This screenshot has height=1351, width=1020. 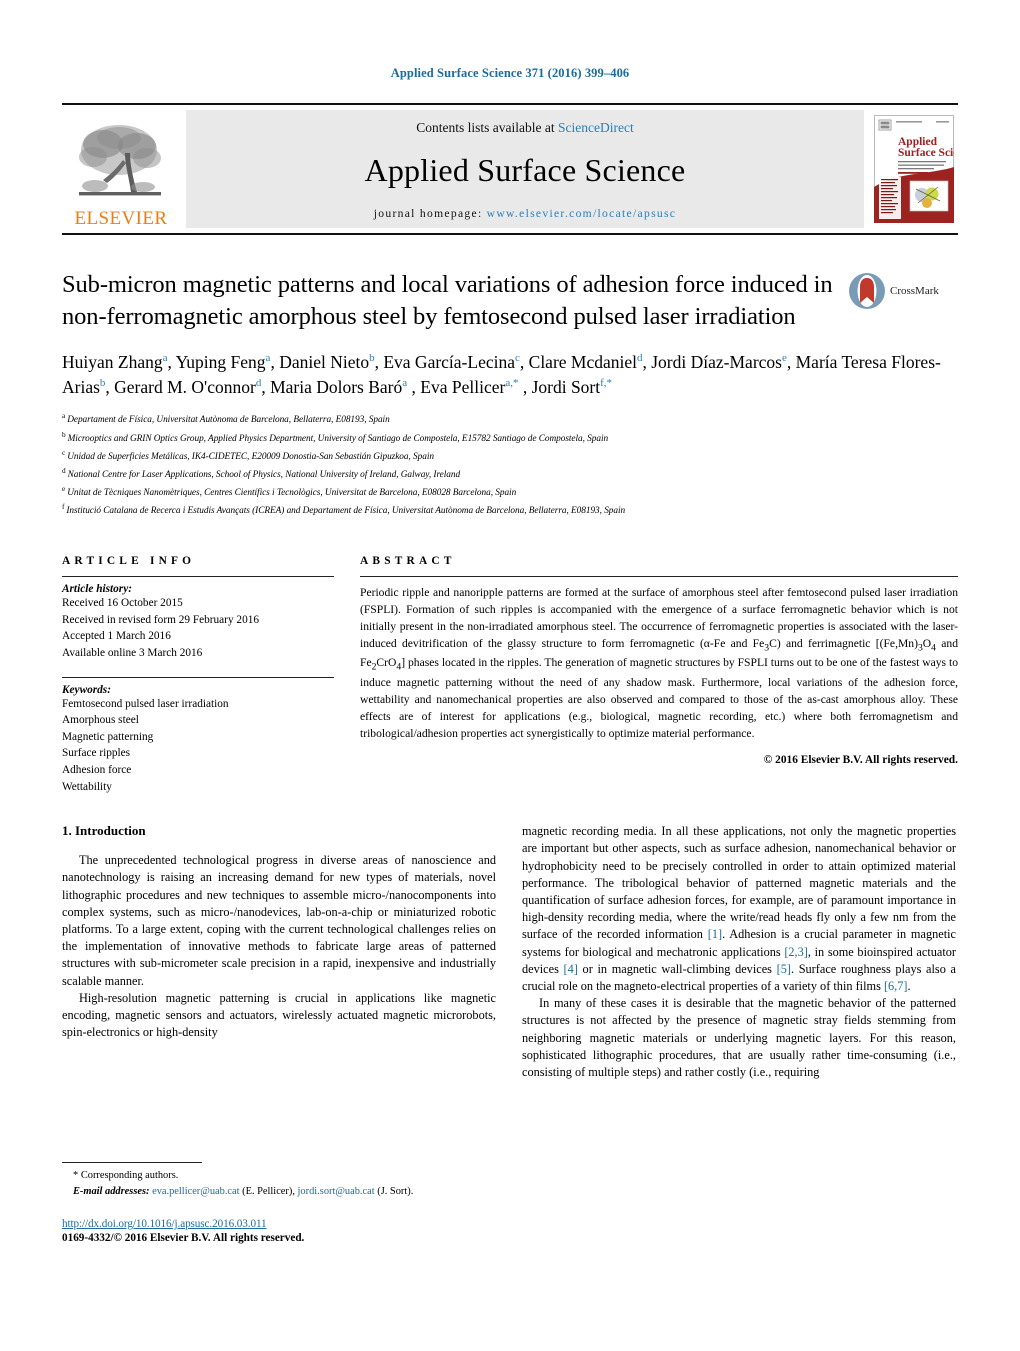 I want to click on para-text: or in magnetic wall-climbing devices, so click(x=677, y=968).